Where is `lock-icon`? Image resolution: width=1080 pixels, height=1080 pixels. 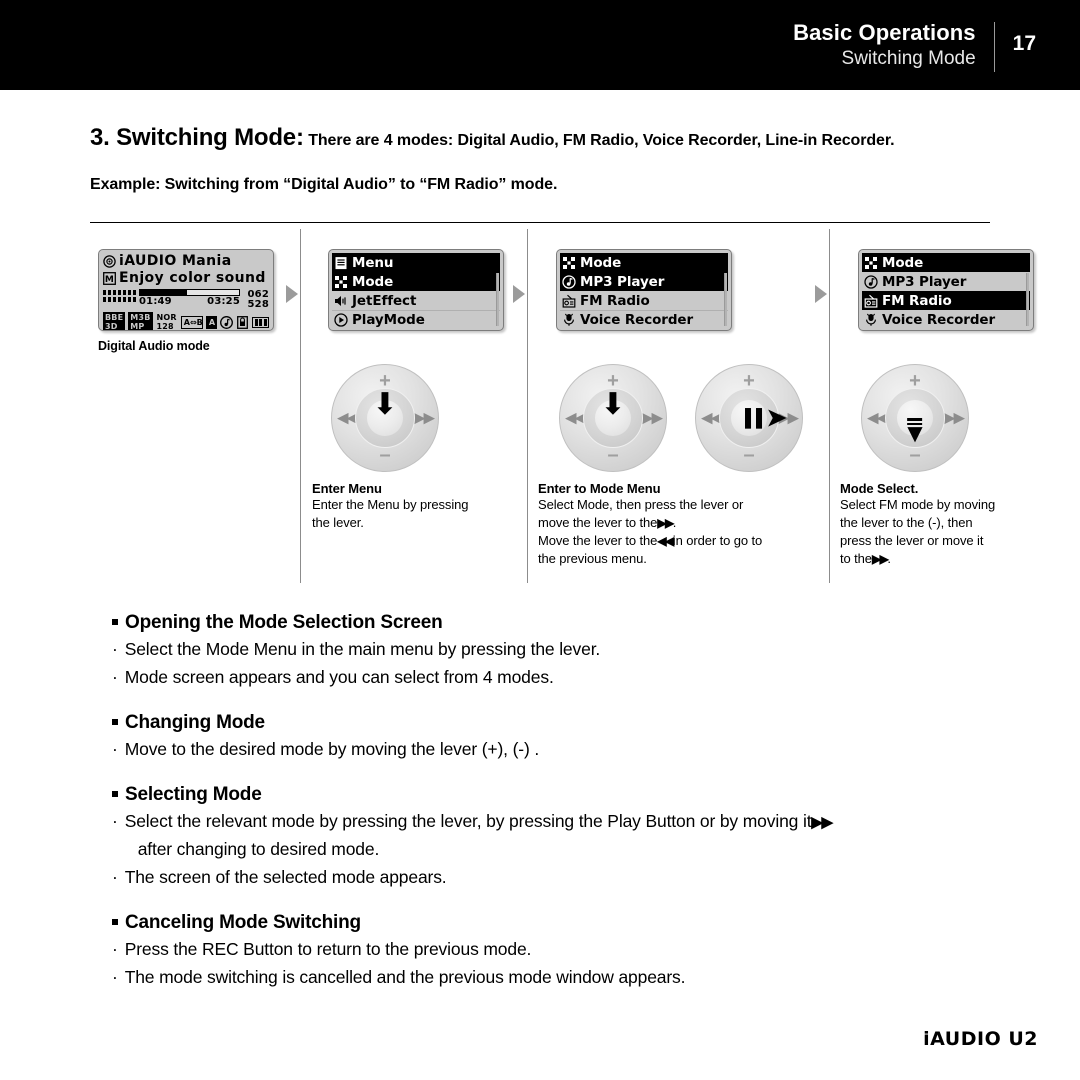 lock-icon is located at coordinates (242, 322).